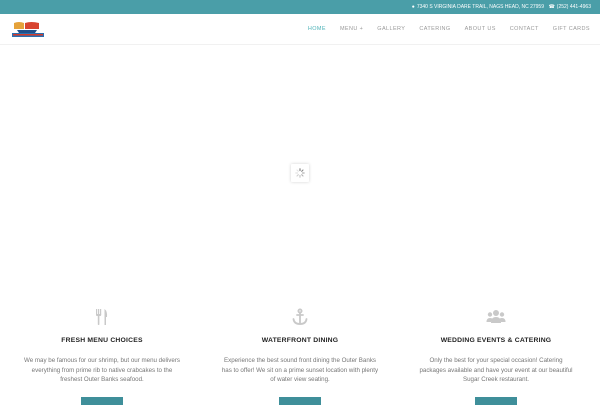 The height and width of the screenshot is (405, 600). I want to click on map-marker-icon: ●, so click(413, 7).